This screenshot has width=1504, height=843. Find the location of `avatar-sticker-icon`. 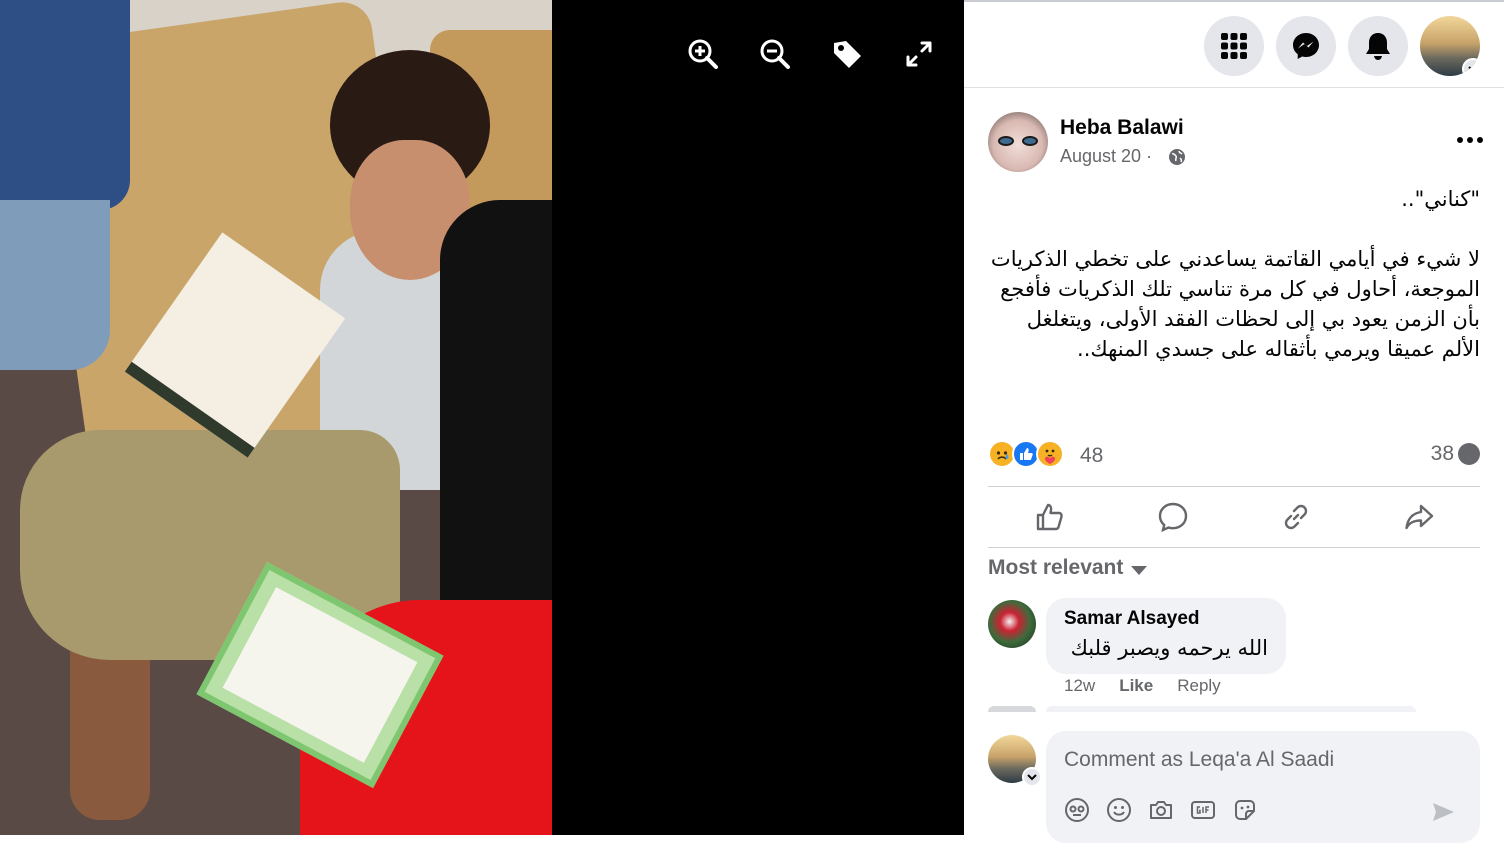

avatar-sticker-icon is located at coordinates (1077, 810).